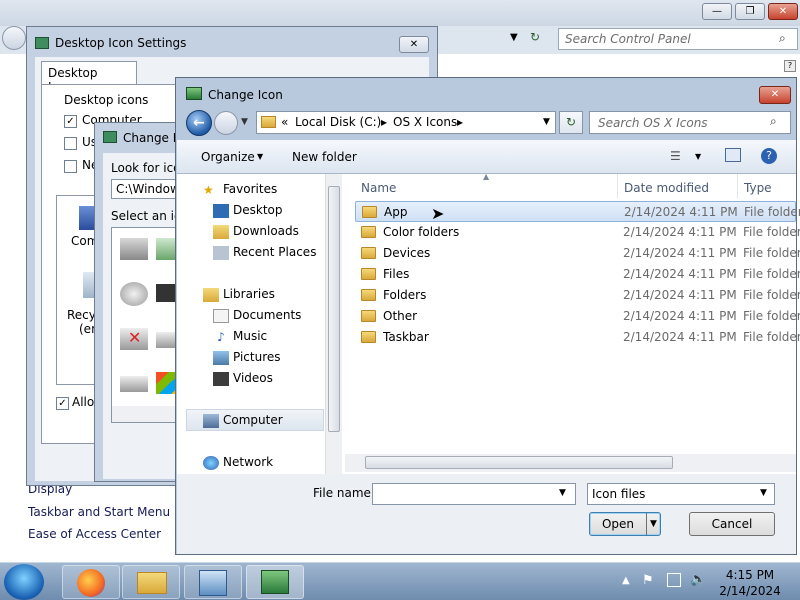 Image resolution: width=800 pixels, height=600 pixels. I want to click on file-row-folders: Folders 2/14/2024 4:11 PM File folder, so click(577, 295).